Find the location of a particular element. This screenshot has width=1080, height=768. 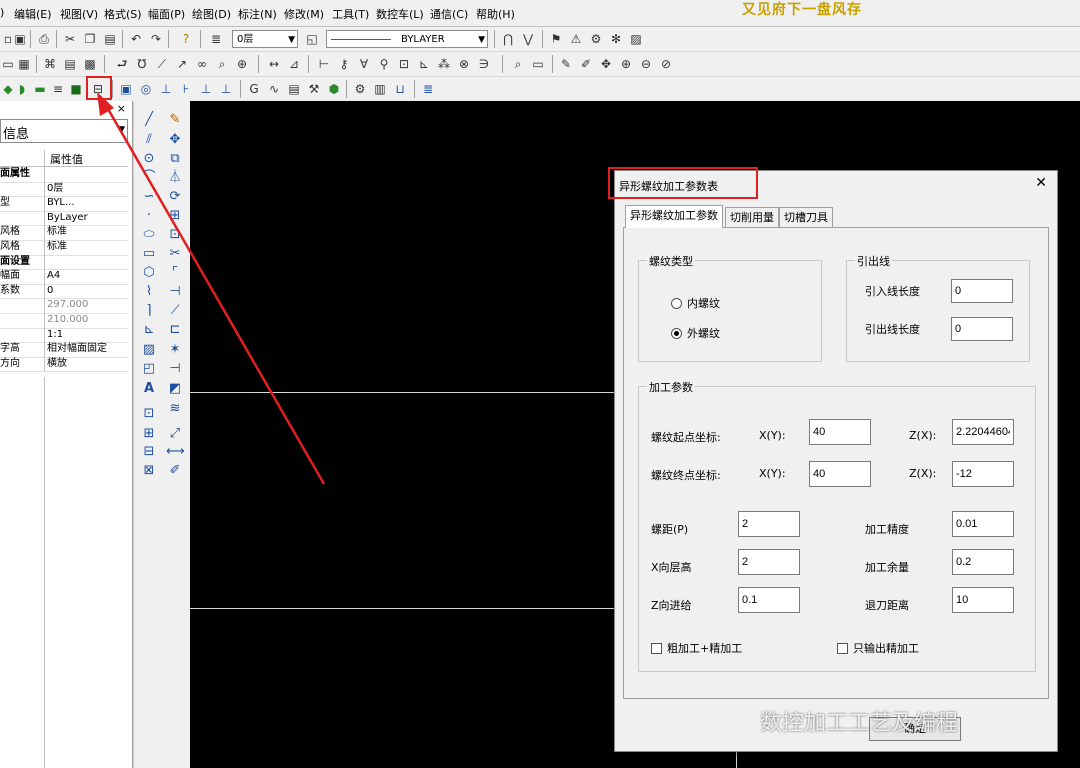

annotation-arrow is located at coordinates (211, 288).